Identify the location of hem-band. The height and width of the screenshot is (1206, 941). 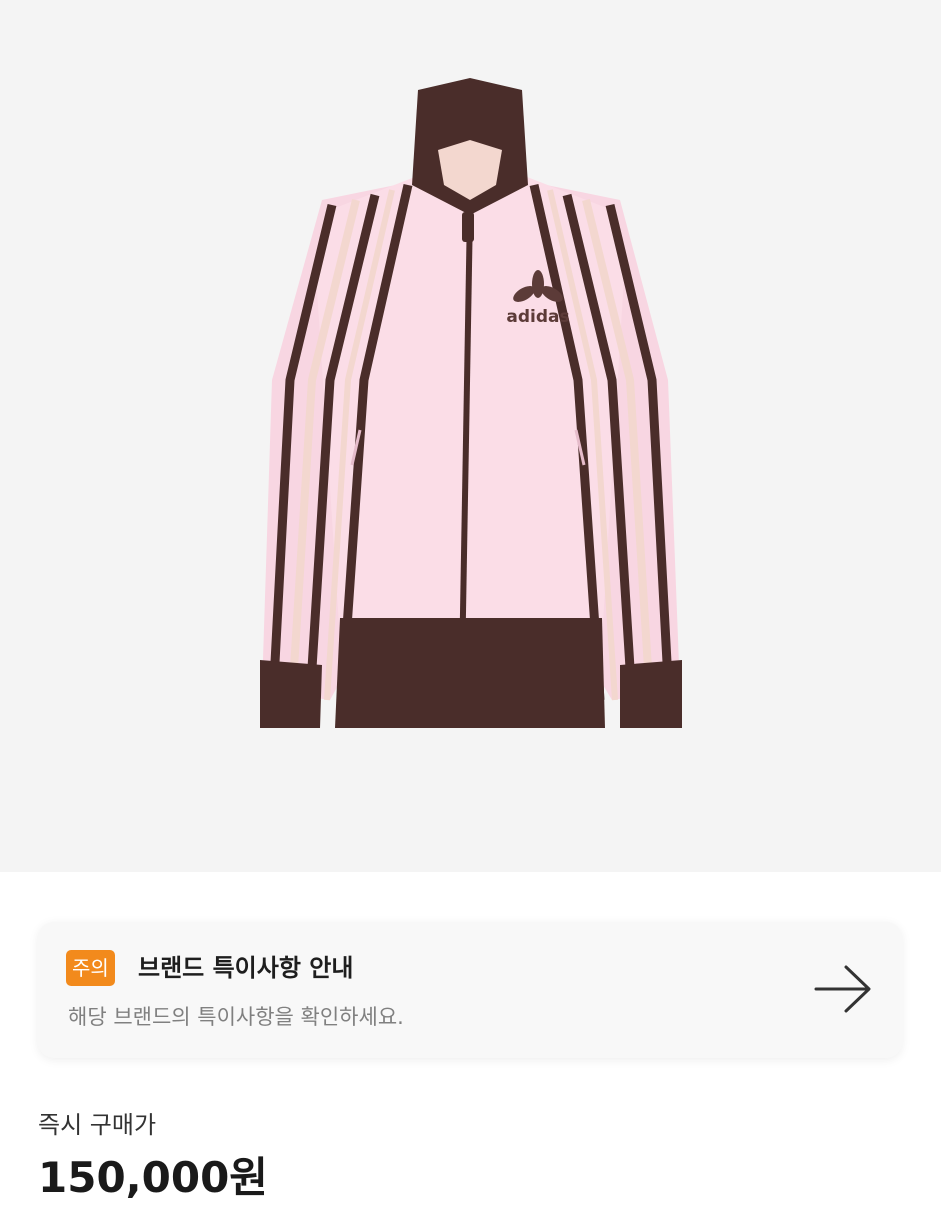
(470, 673).